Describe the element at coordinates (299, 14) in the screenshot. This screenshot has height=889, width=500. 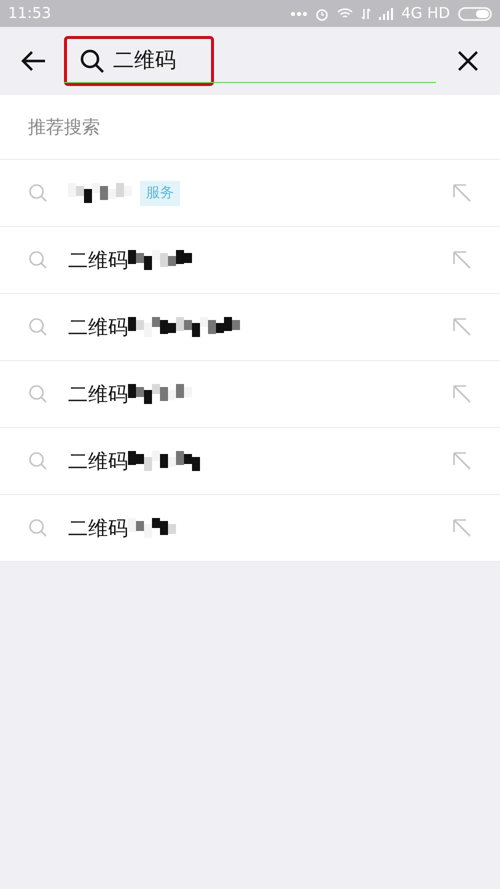
I see `more-dots-icon` at that location.